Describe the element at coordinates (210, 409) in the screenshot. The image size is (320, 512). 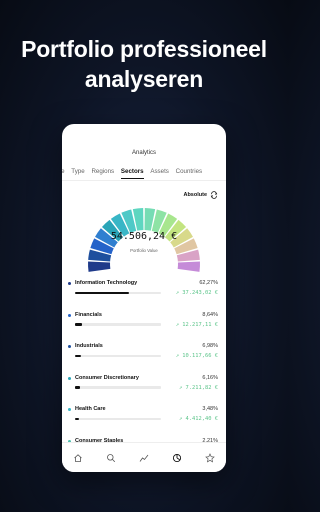
I see `sector-percent: 3,48%` at that location.